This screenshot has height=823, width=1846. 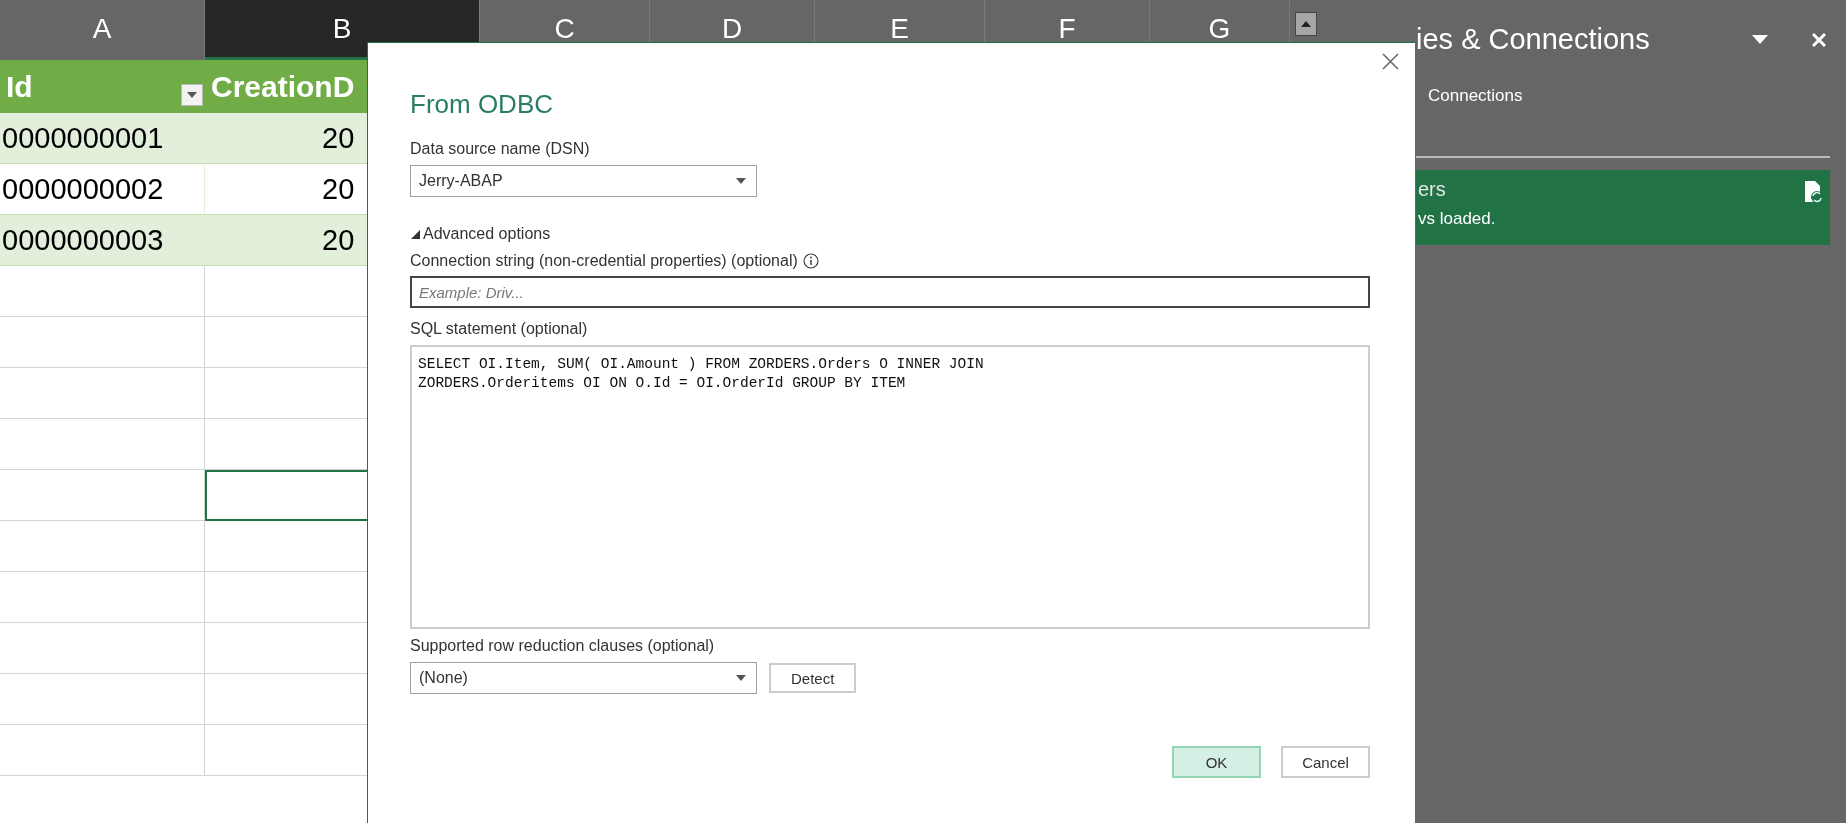 What do you see at coordinates (1475, 100) in the screenshot?
I see `panel-tab: Connections` at bounding box center [1475, 100].